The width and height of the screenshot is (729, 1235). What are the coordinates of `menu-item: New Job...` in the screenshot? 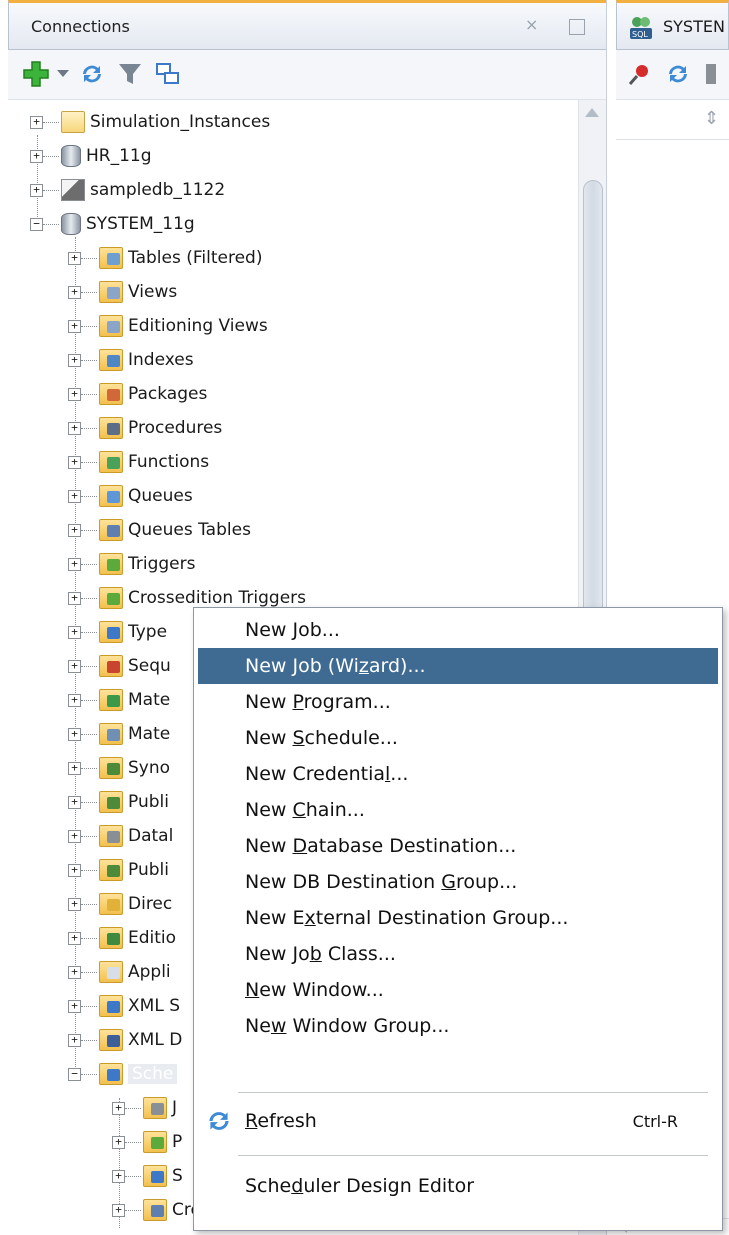 It's located at (458, 630).